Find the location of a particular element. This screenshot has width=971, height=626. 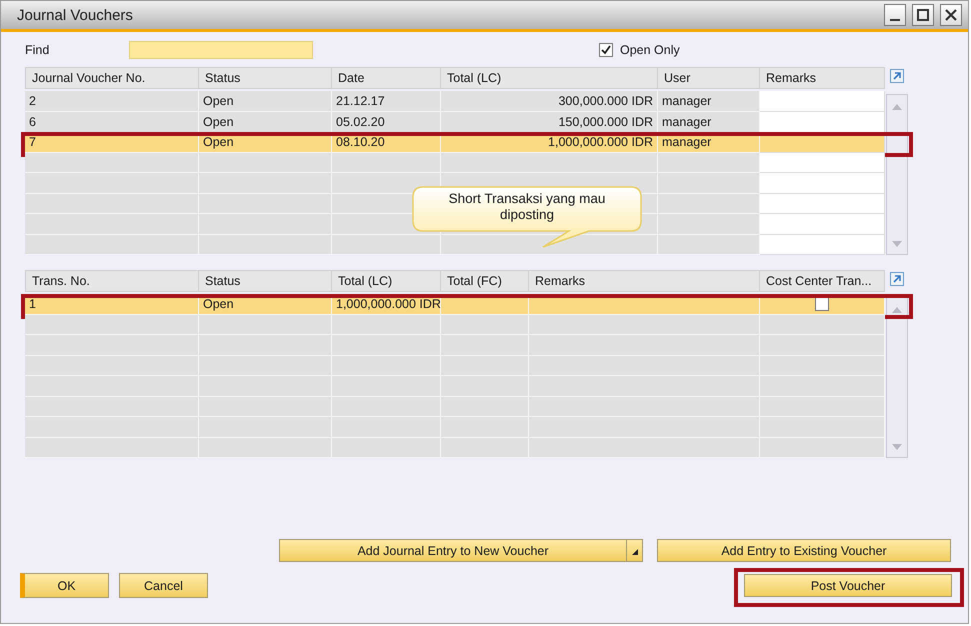

table-cell: 2 is located at coordinates (112, 101).